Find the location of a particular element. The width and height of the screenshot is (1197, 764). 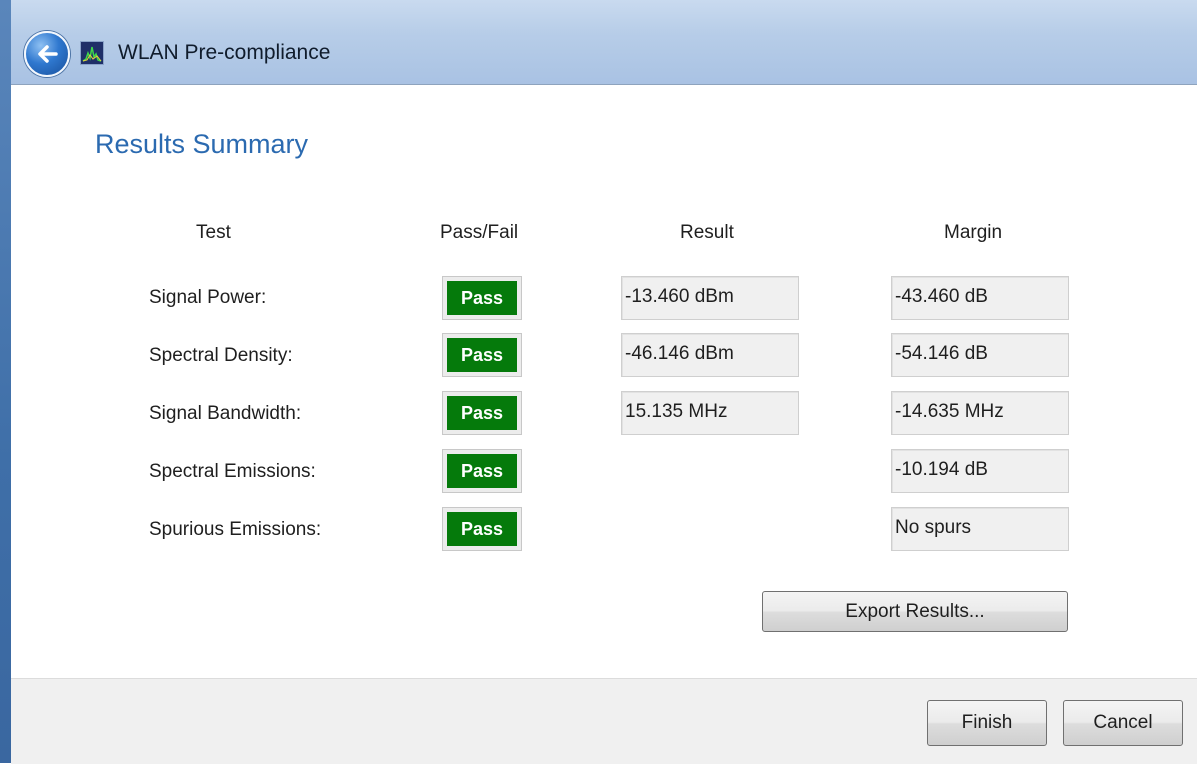

back-button is located at coordinates (47, 54).